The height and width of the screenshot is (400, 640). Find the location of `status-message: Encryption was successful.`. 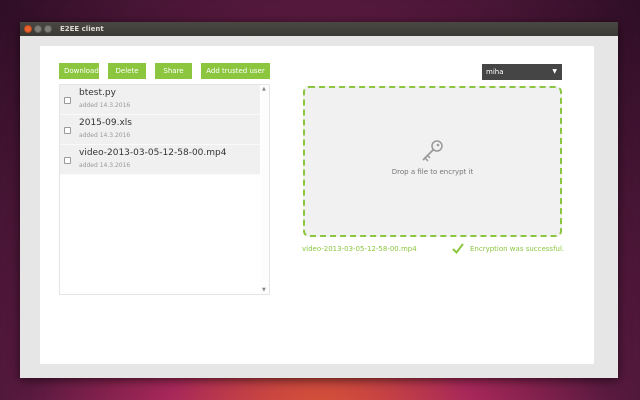

status-message: Encryption was successful. is located at coordinates (508, 248).